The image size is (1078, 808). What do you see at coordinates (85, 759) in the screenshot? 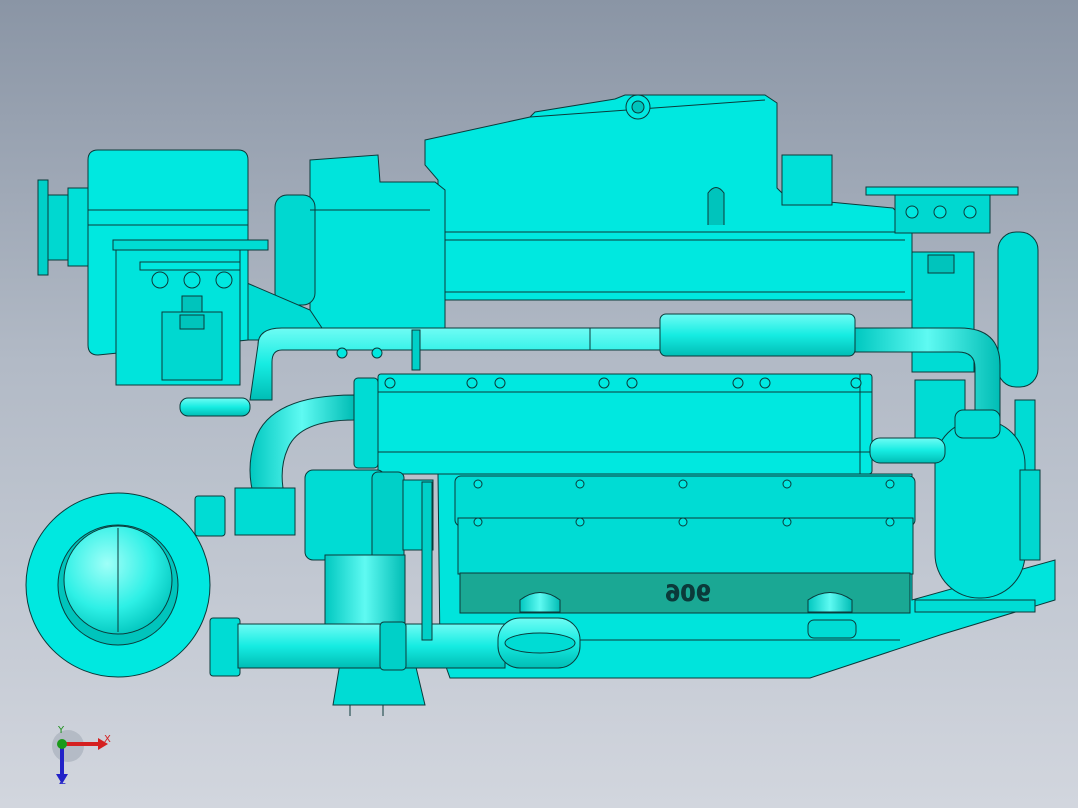
I see `coordinate-triad: X Y Z` at bounding box center [85, 759].